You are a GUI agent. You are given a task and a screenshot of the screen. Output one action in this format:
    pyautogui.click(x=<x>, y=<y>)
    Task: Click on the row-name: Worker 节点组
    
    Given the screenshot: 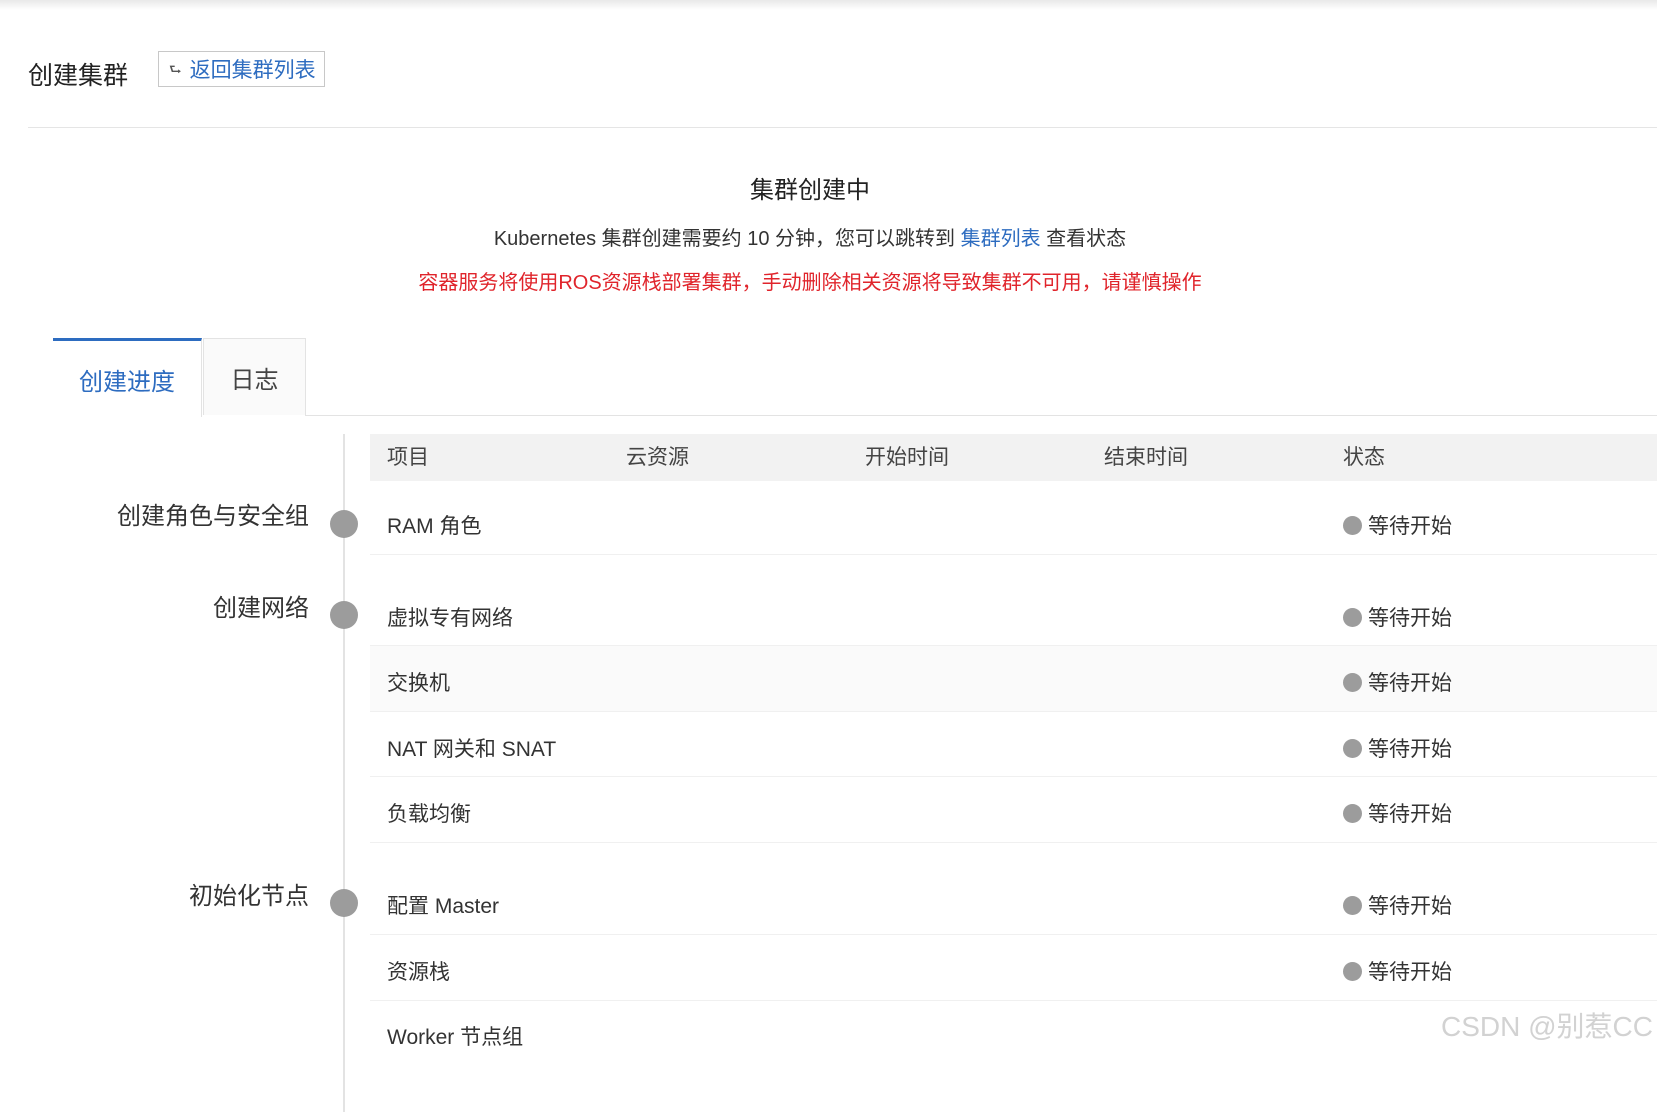 What is the action you would take?
    pyautogui.click(x=455, y=1037)
    